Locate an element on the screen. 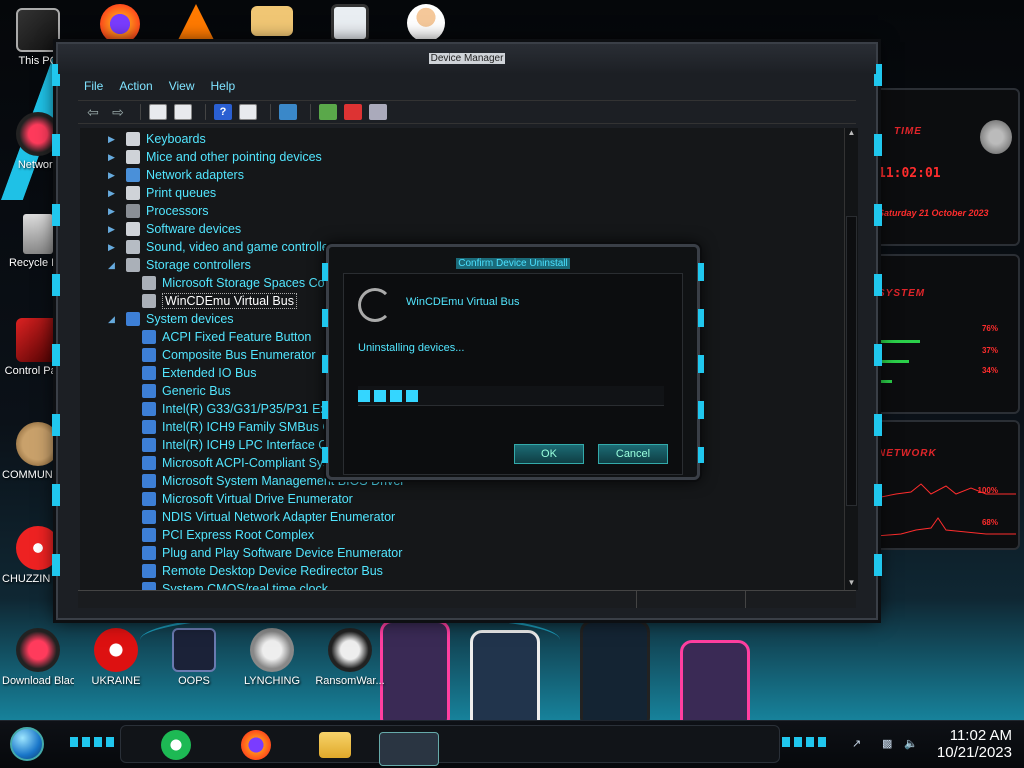 This screenshot has height=768, width=1024. progress-fill is located at coordinates (389, 396).